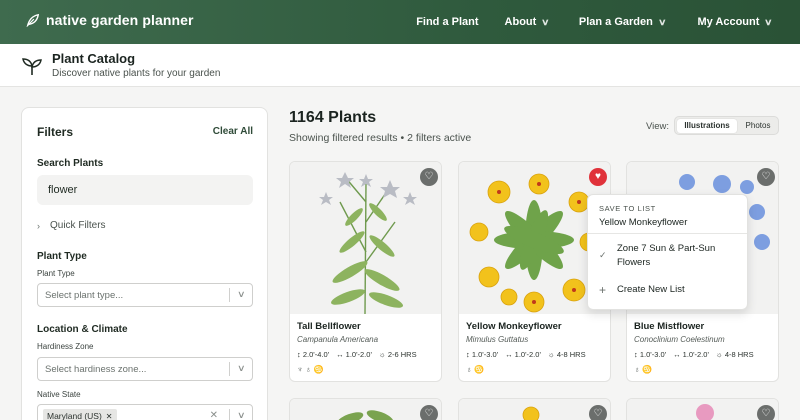  I want to click on leaf-icon, so click(33, 20).